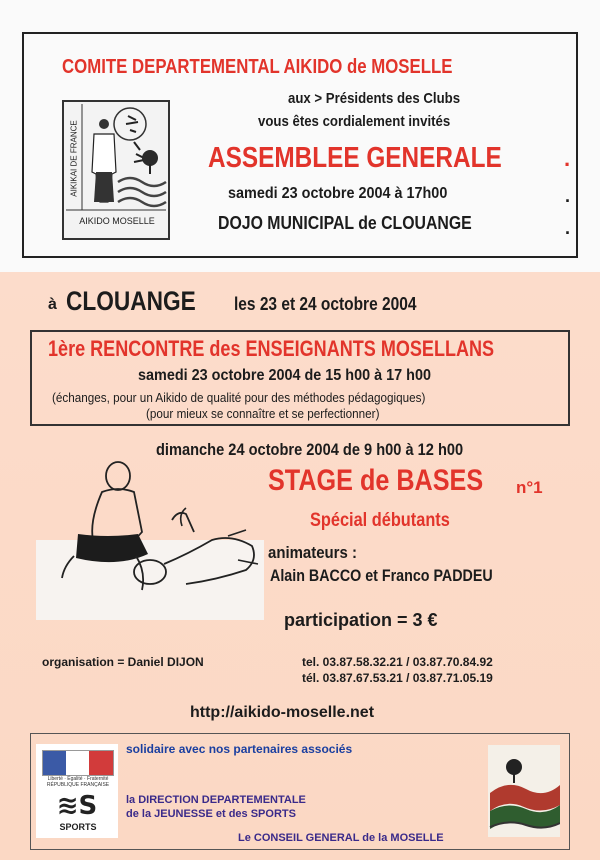 This screenshot has height=860, width=600. What do you see at coordinates (376, 480) in the screenshot?
I see `stage-title: STAGE de BASES` at bounding box center [376, 480].